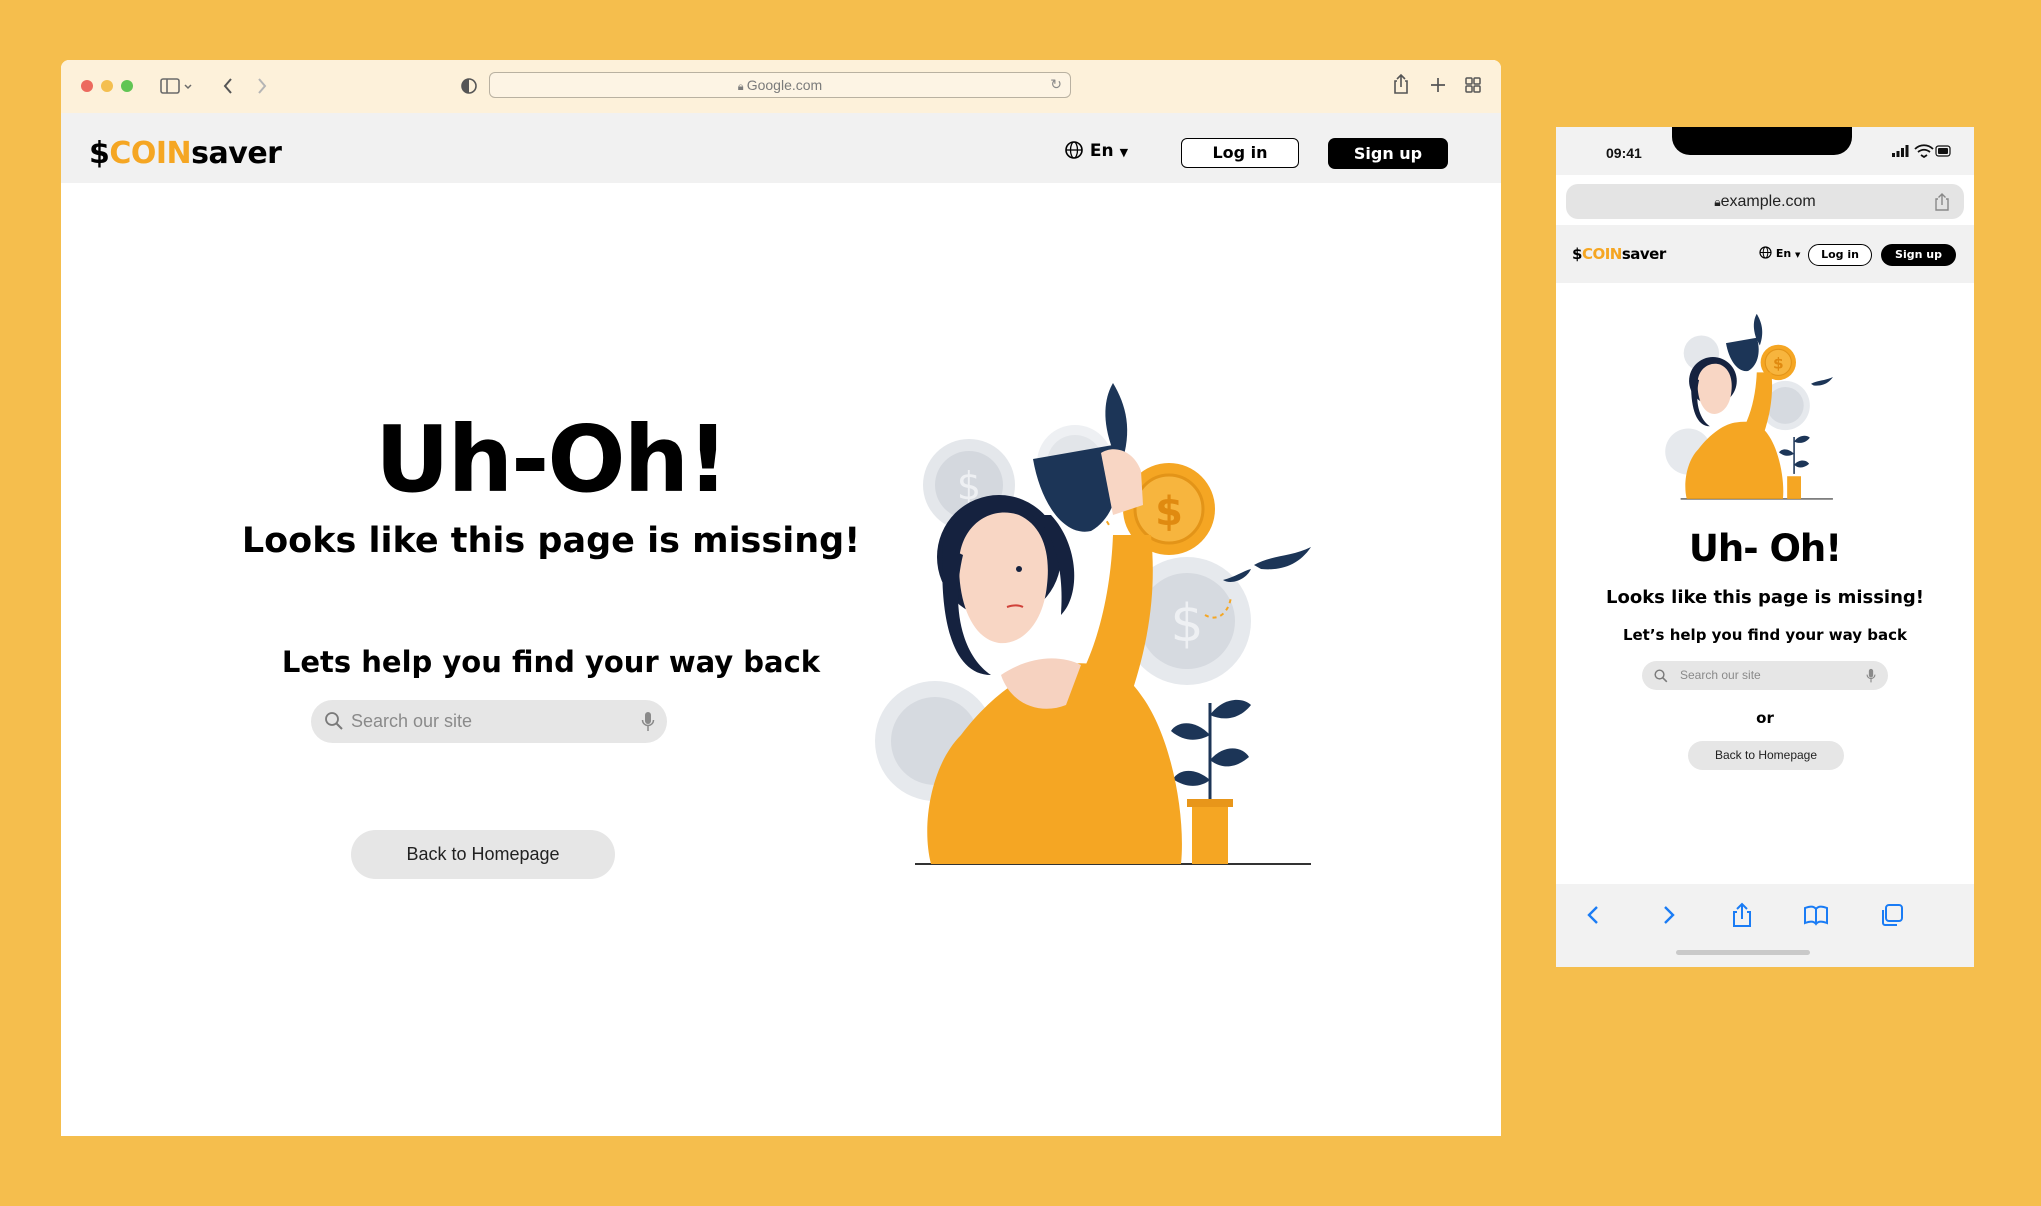  Describe the element at coordinates (1749, 406) in the screenshot. I see `wallet-illustration: $` at that location.